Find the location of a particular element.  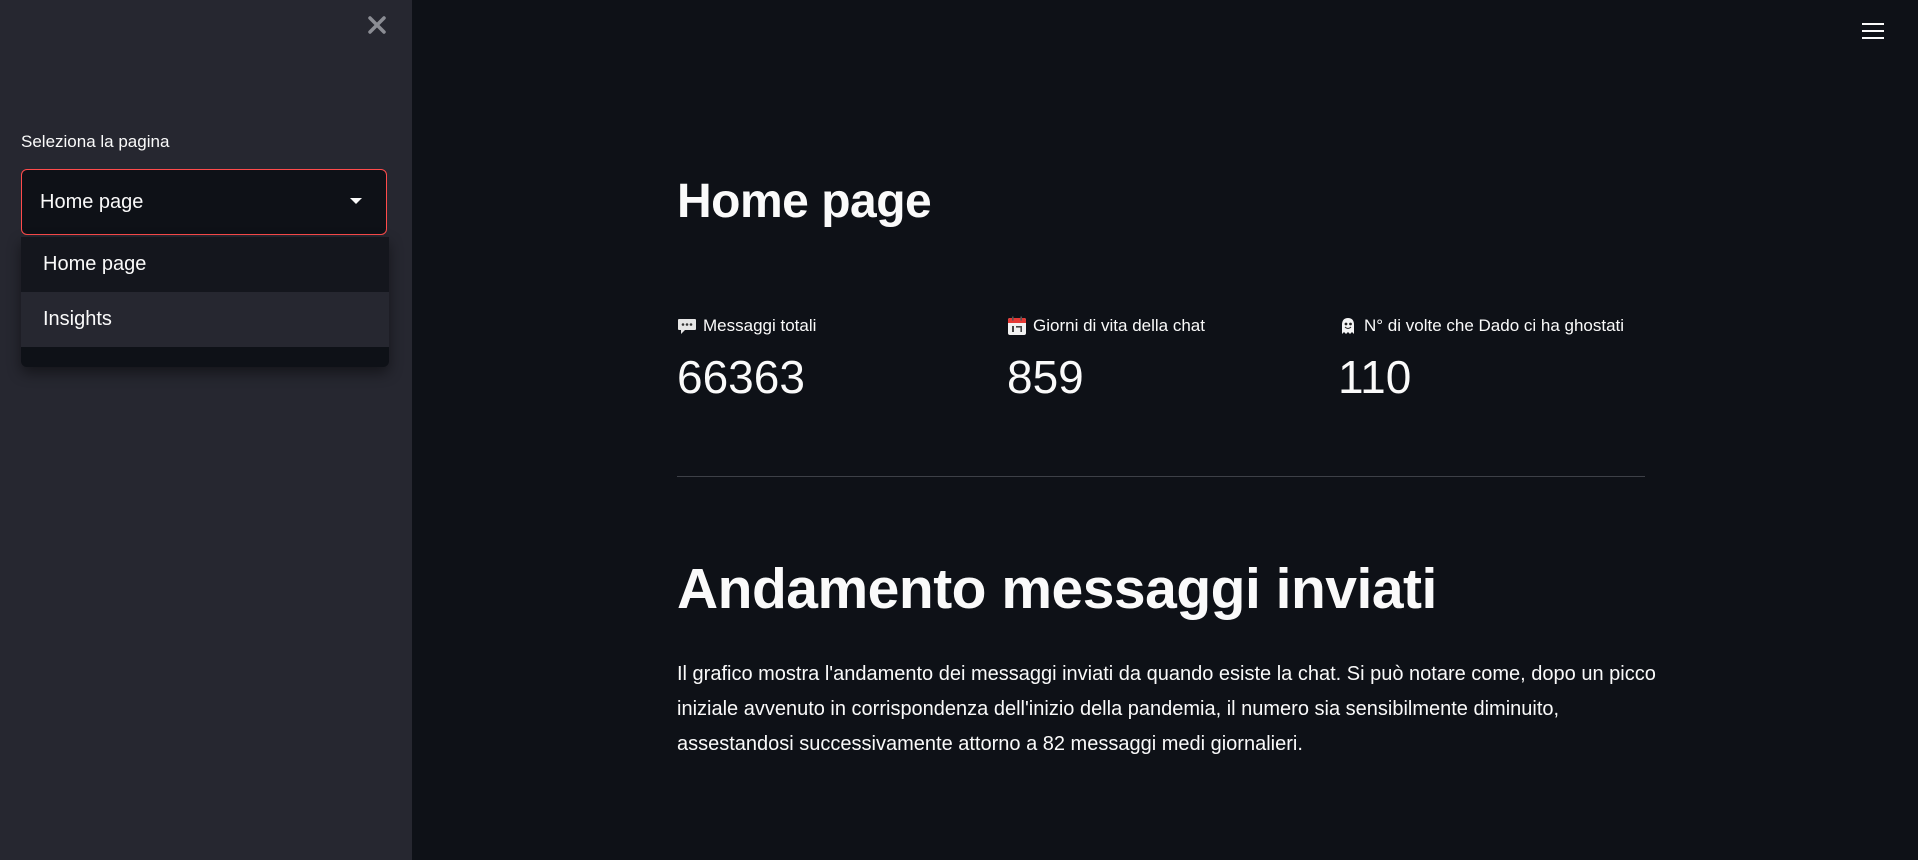

calendar-icon is located at coordinates (1017, 326).